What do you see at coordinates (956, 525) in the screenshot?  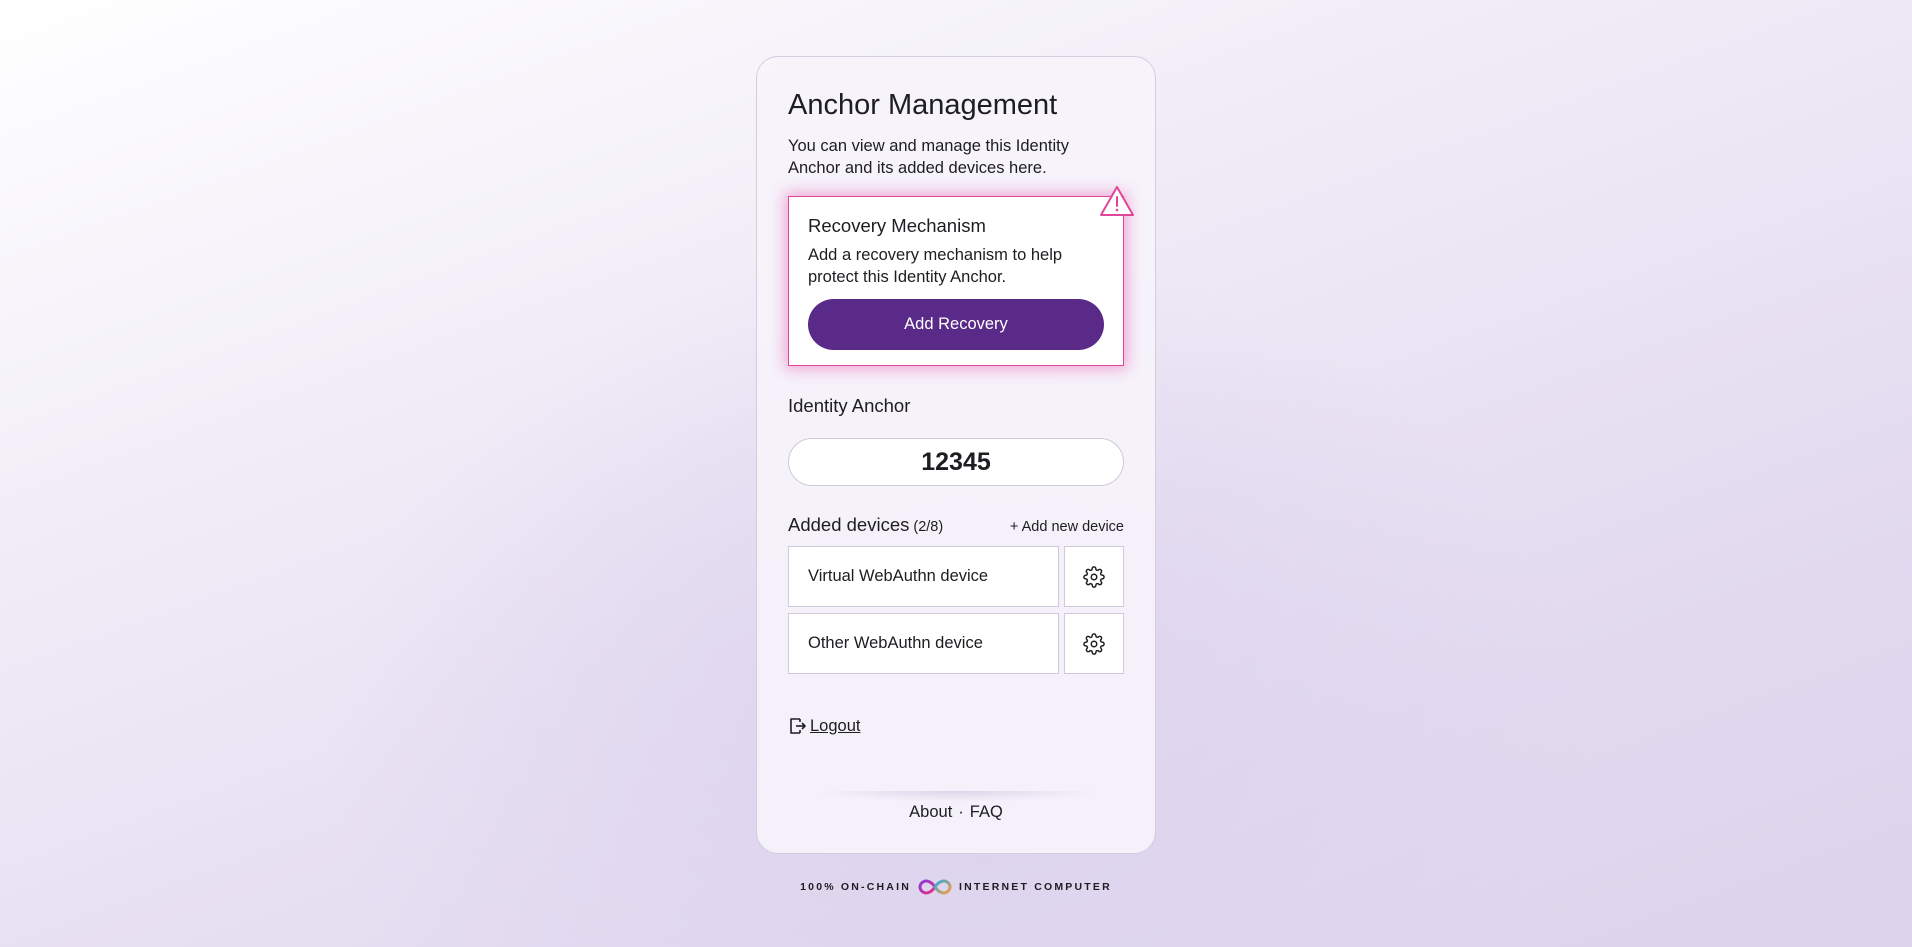 I see `devices-header: Added devices (2/8) + Add new device` at bounding box center [956, 525].